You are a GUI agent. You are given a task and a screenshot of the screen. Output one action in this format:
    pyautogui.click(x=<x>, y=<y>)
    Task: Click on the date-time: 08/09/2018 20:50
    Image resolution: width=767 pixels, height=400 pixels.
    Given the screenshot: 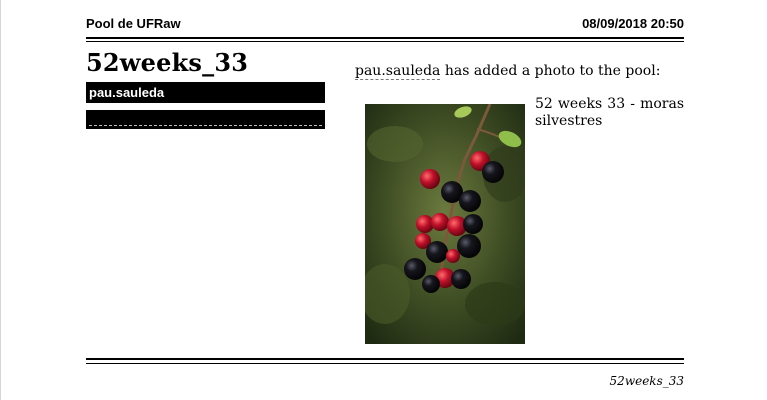 What is the action you would take?
    pyautogui.click(x=633, y=23)
    